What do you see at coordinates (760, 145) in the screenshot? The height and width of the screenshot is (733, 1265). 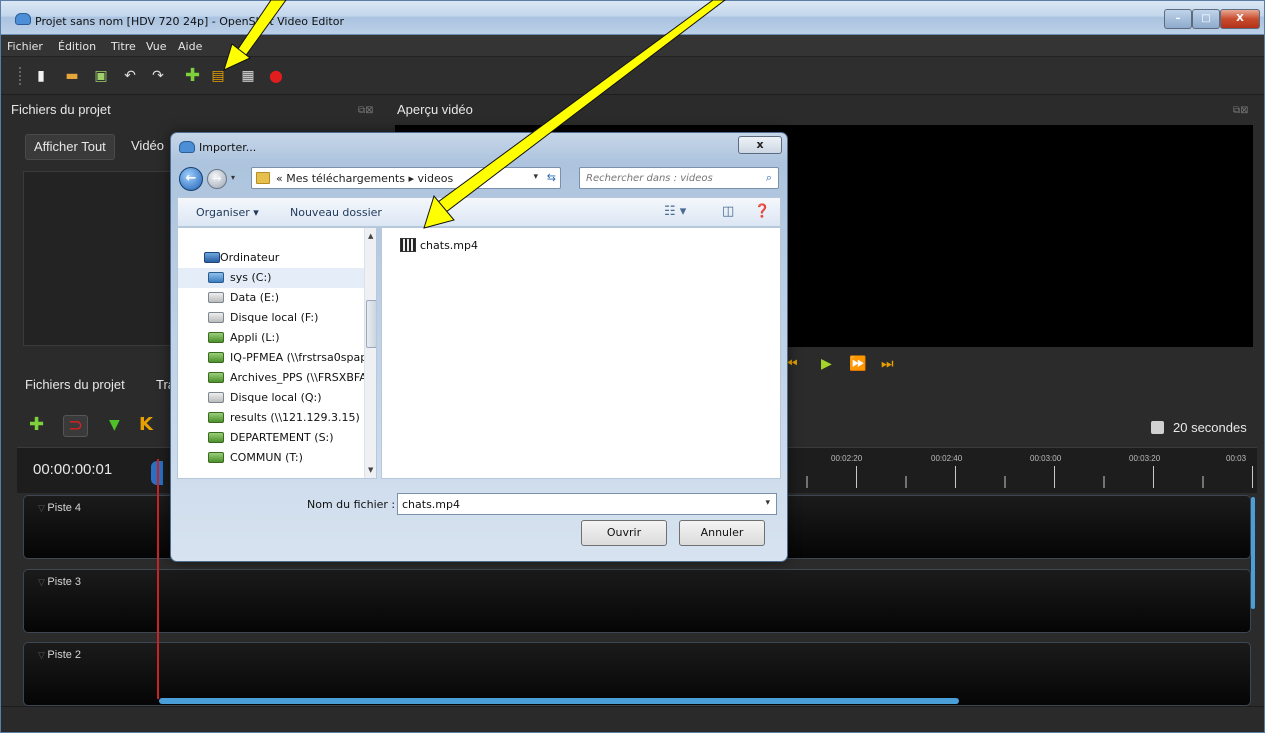 I see `dialog-close-button: x` at bounding box center [760, 145].